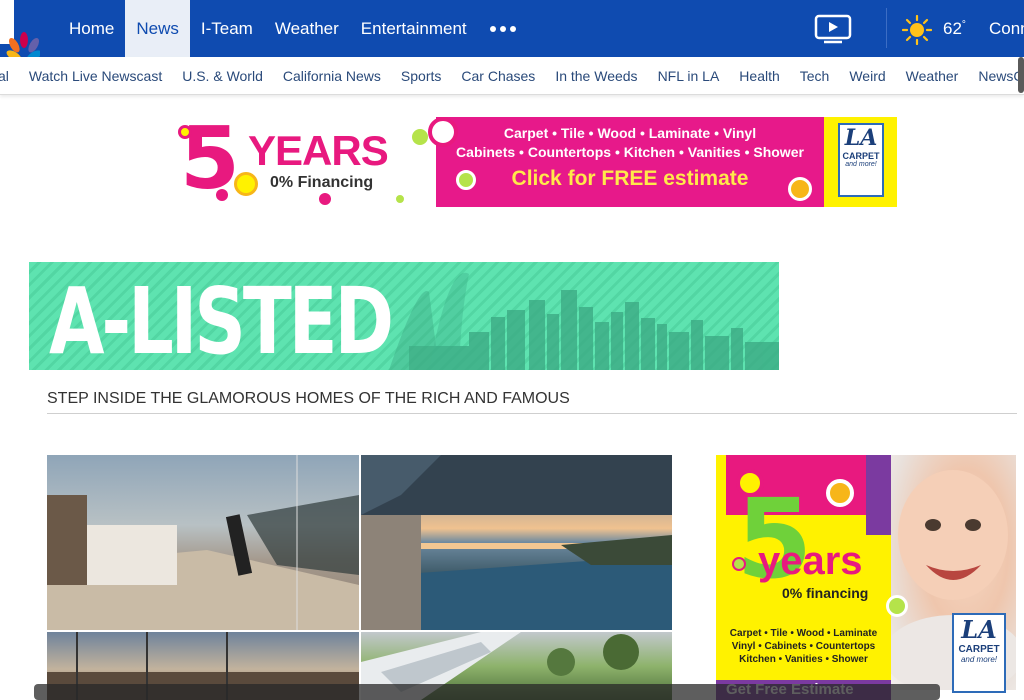 The height and width of the screenshot is (700, 1024). I want to click on subnav-news-conference: NewsConference, so click(996, 76).